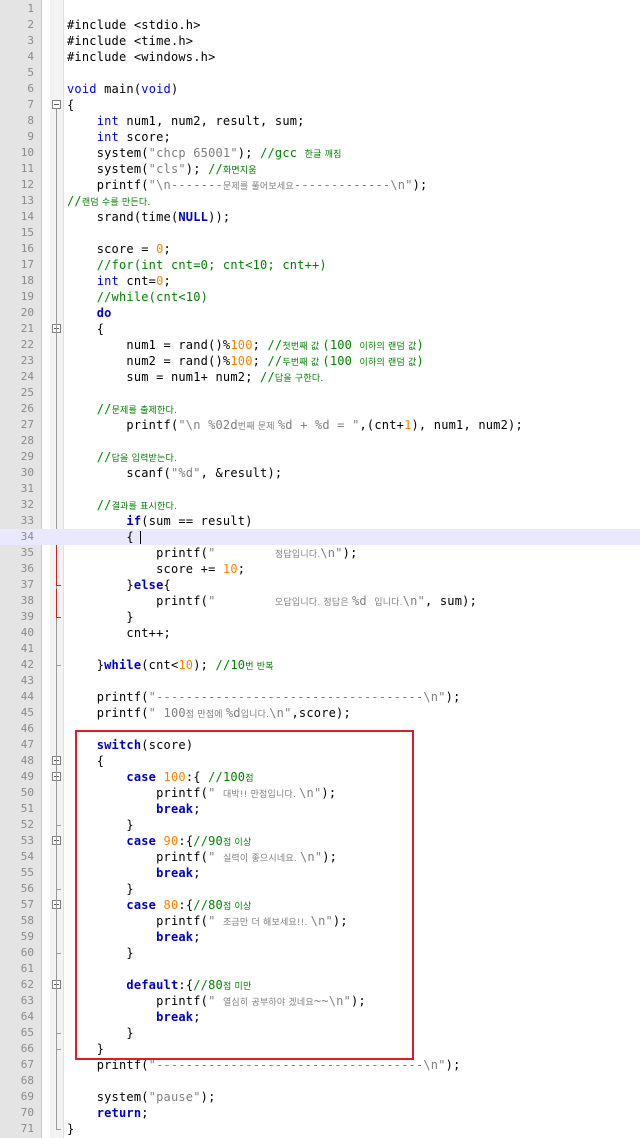 Image resolution: width=640 pixels, height=1138 pixels. What do you see at coordinates (320, 1049) in the screenshot?
I see `code-line: 66 }` at bounding box center [320, 1049].